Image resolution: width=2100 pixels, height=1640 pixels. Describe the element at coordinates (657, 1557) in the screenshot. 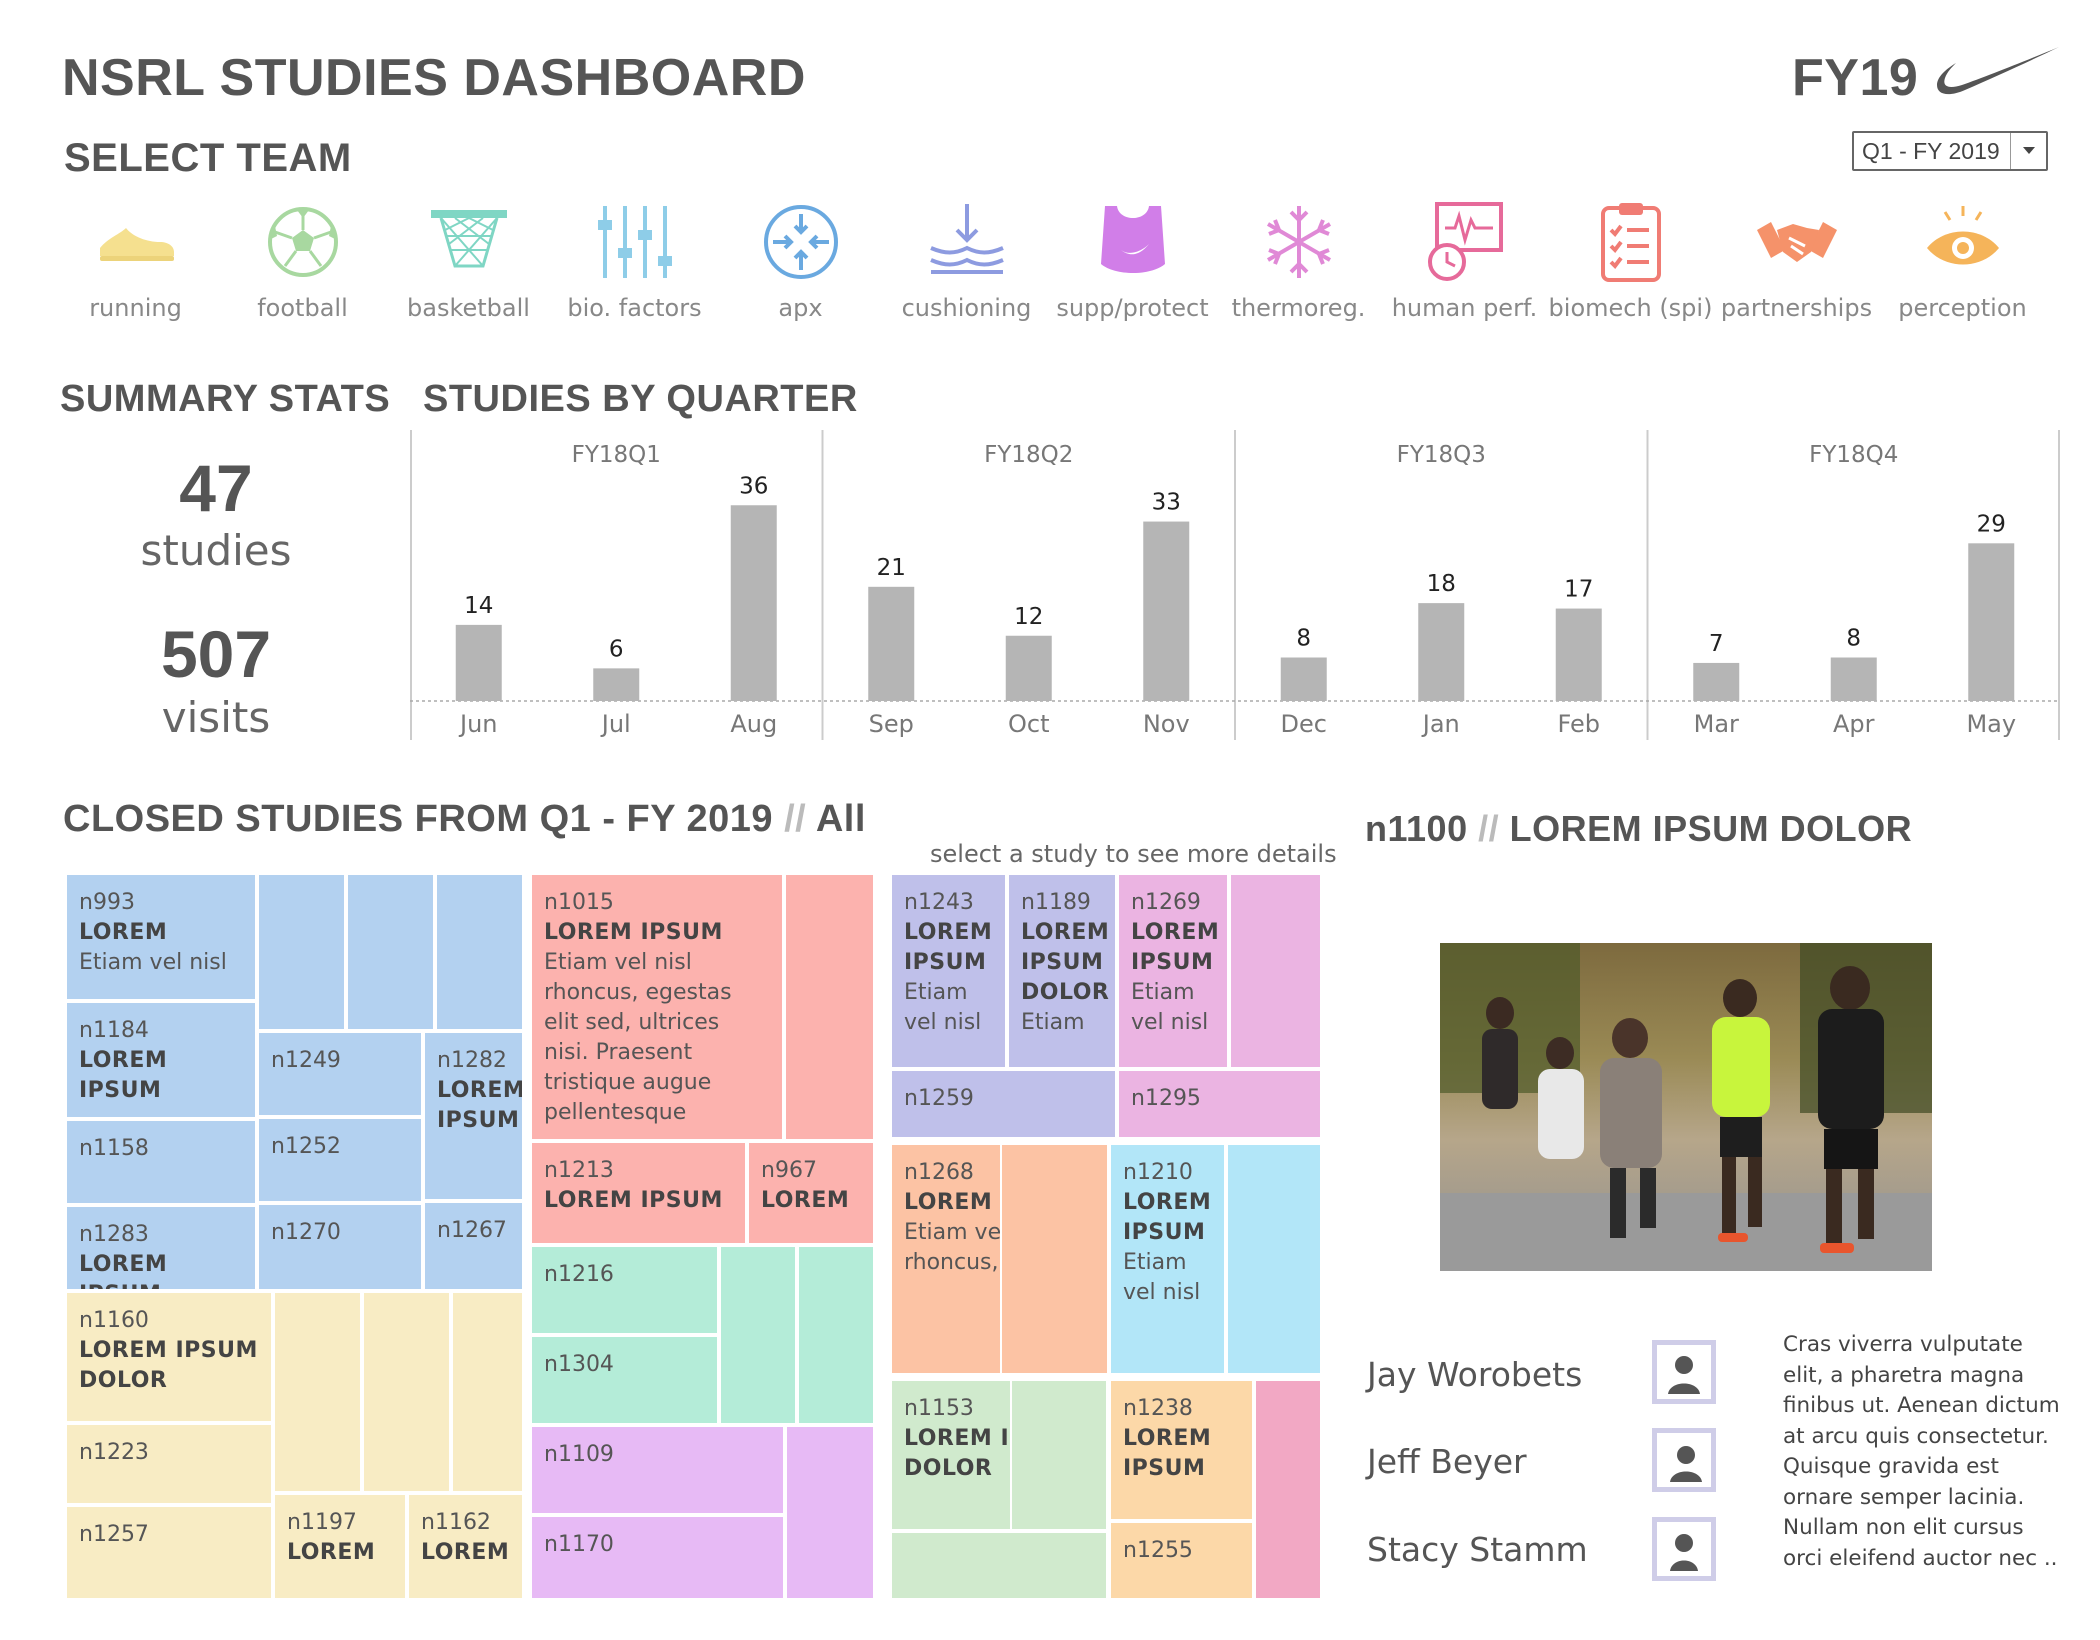

I see `study-cell: n1170` at that location.